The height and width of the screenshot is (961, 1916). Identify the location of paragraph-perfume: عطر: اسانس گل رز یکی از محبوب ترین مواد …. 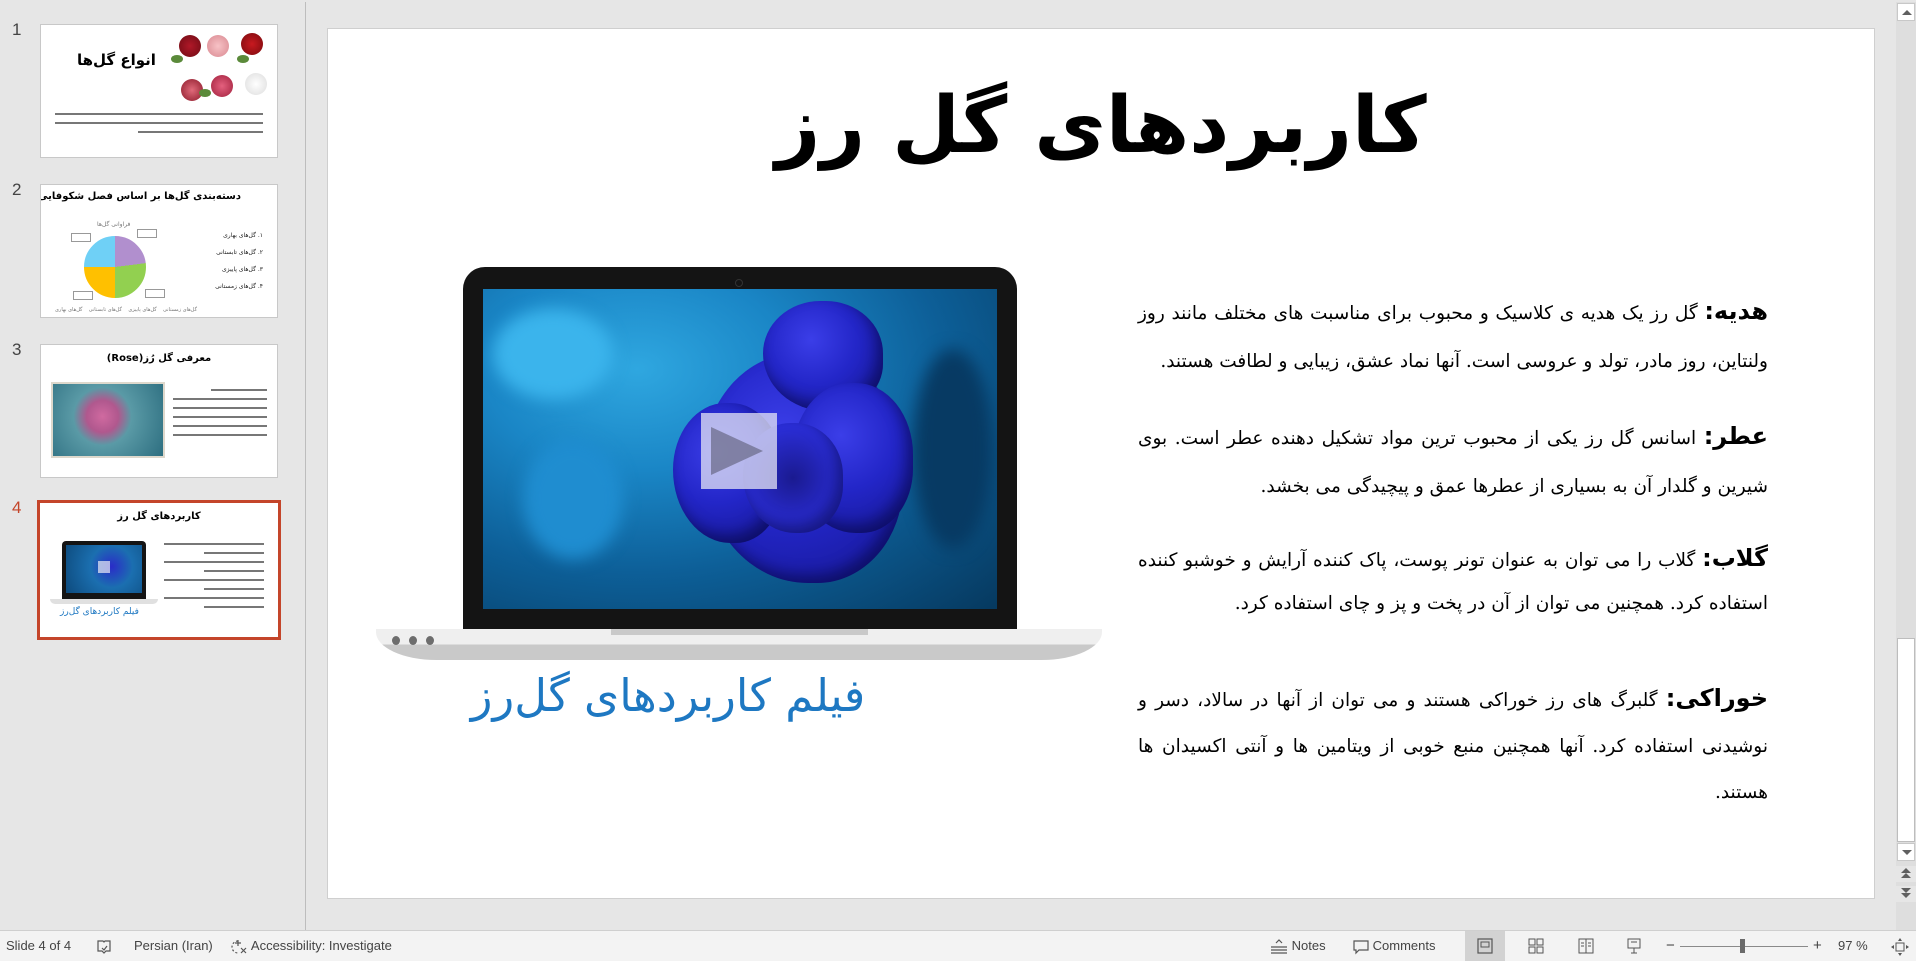
(1453, 461).